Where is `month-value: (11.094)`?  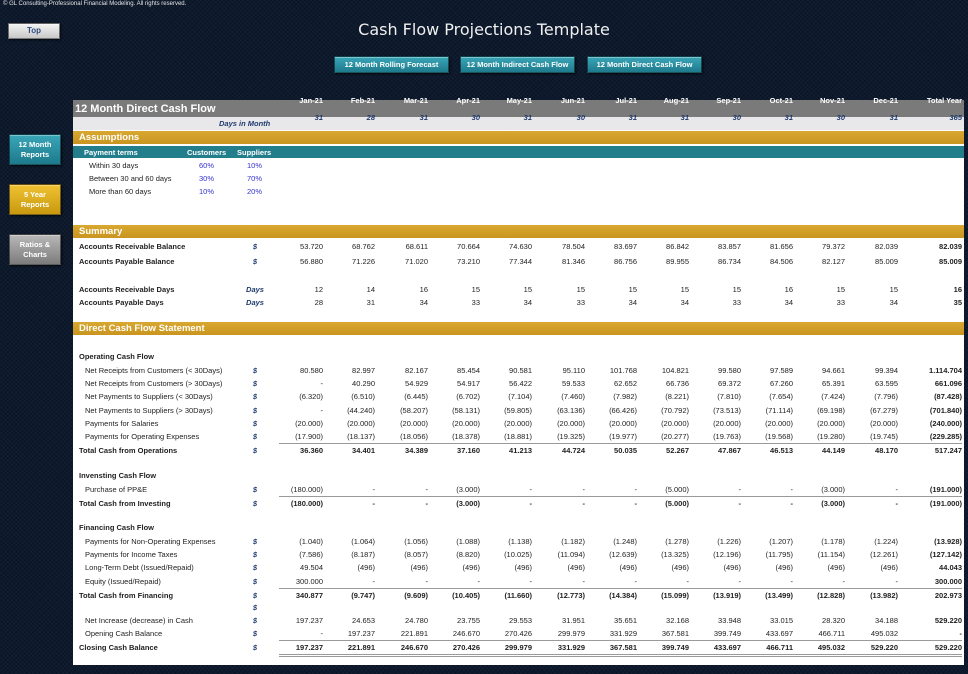
month-value: (11.094) is located at coordinates (555, 554).